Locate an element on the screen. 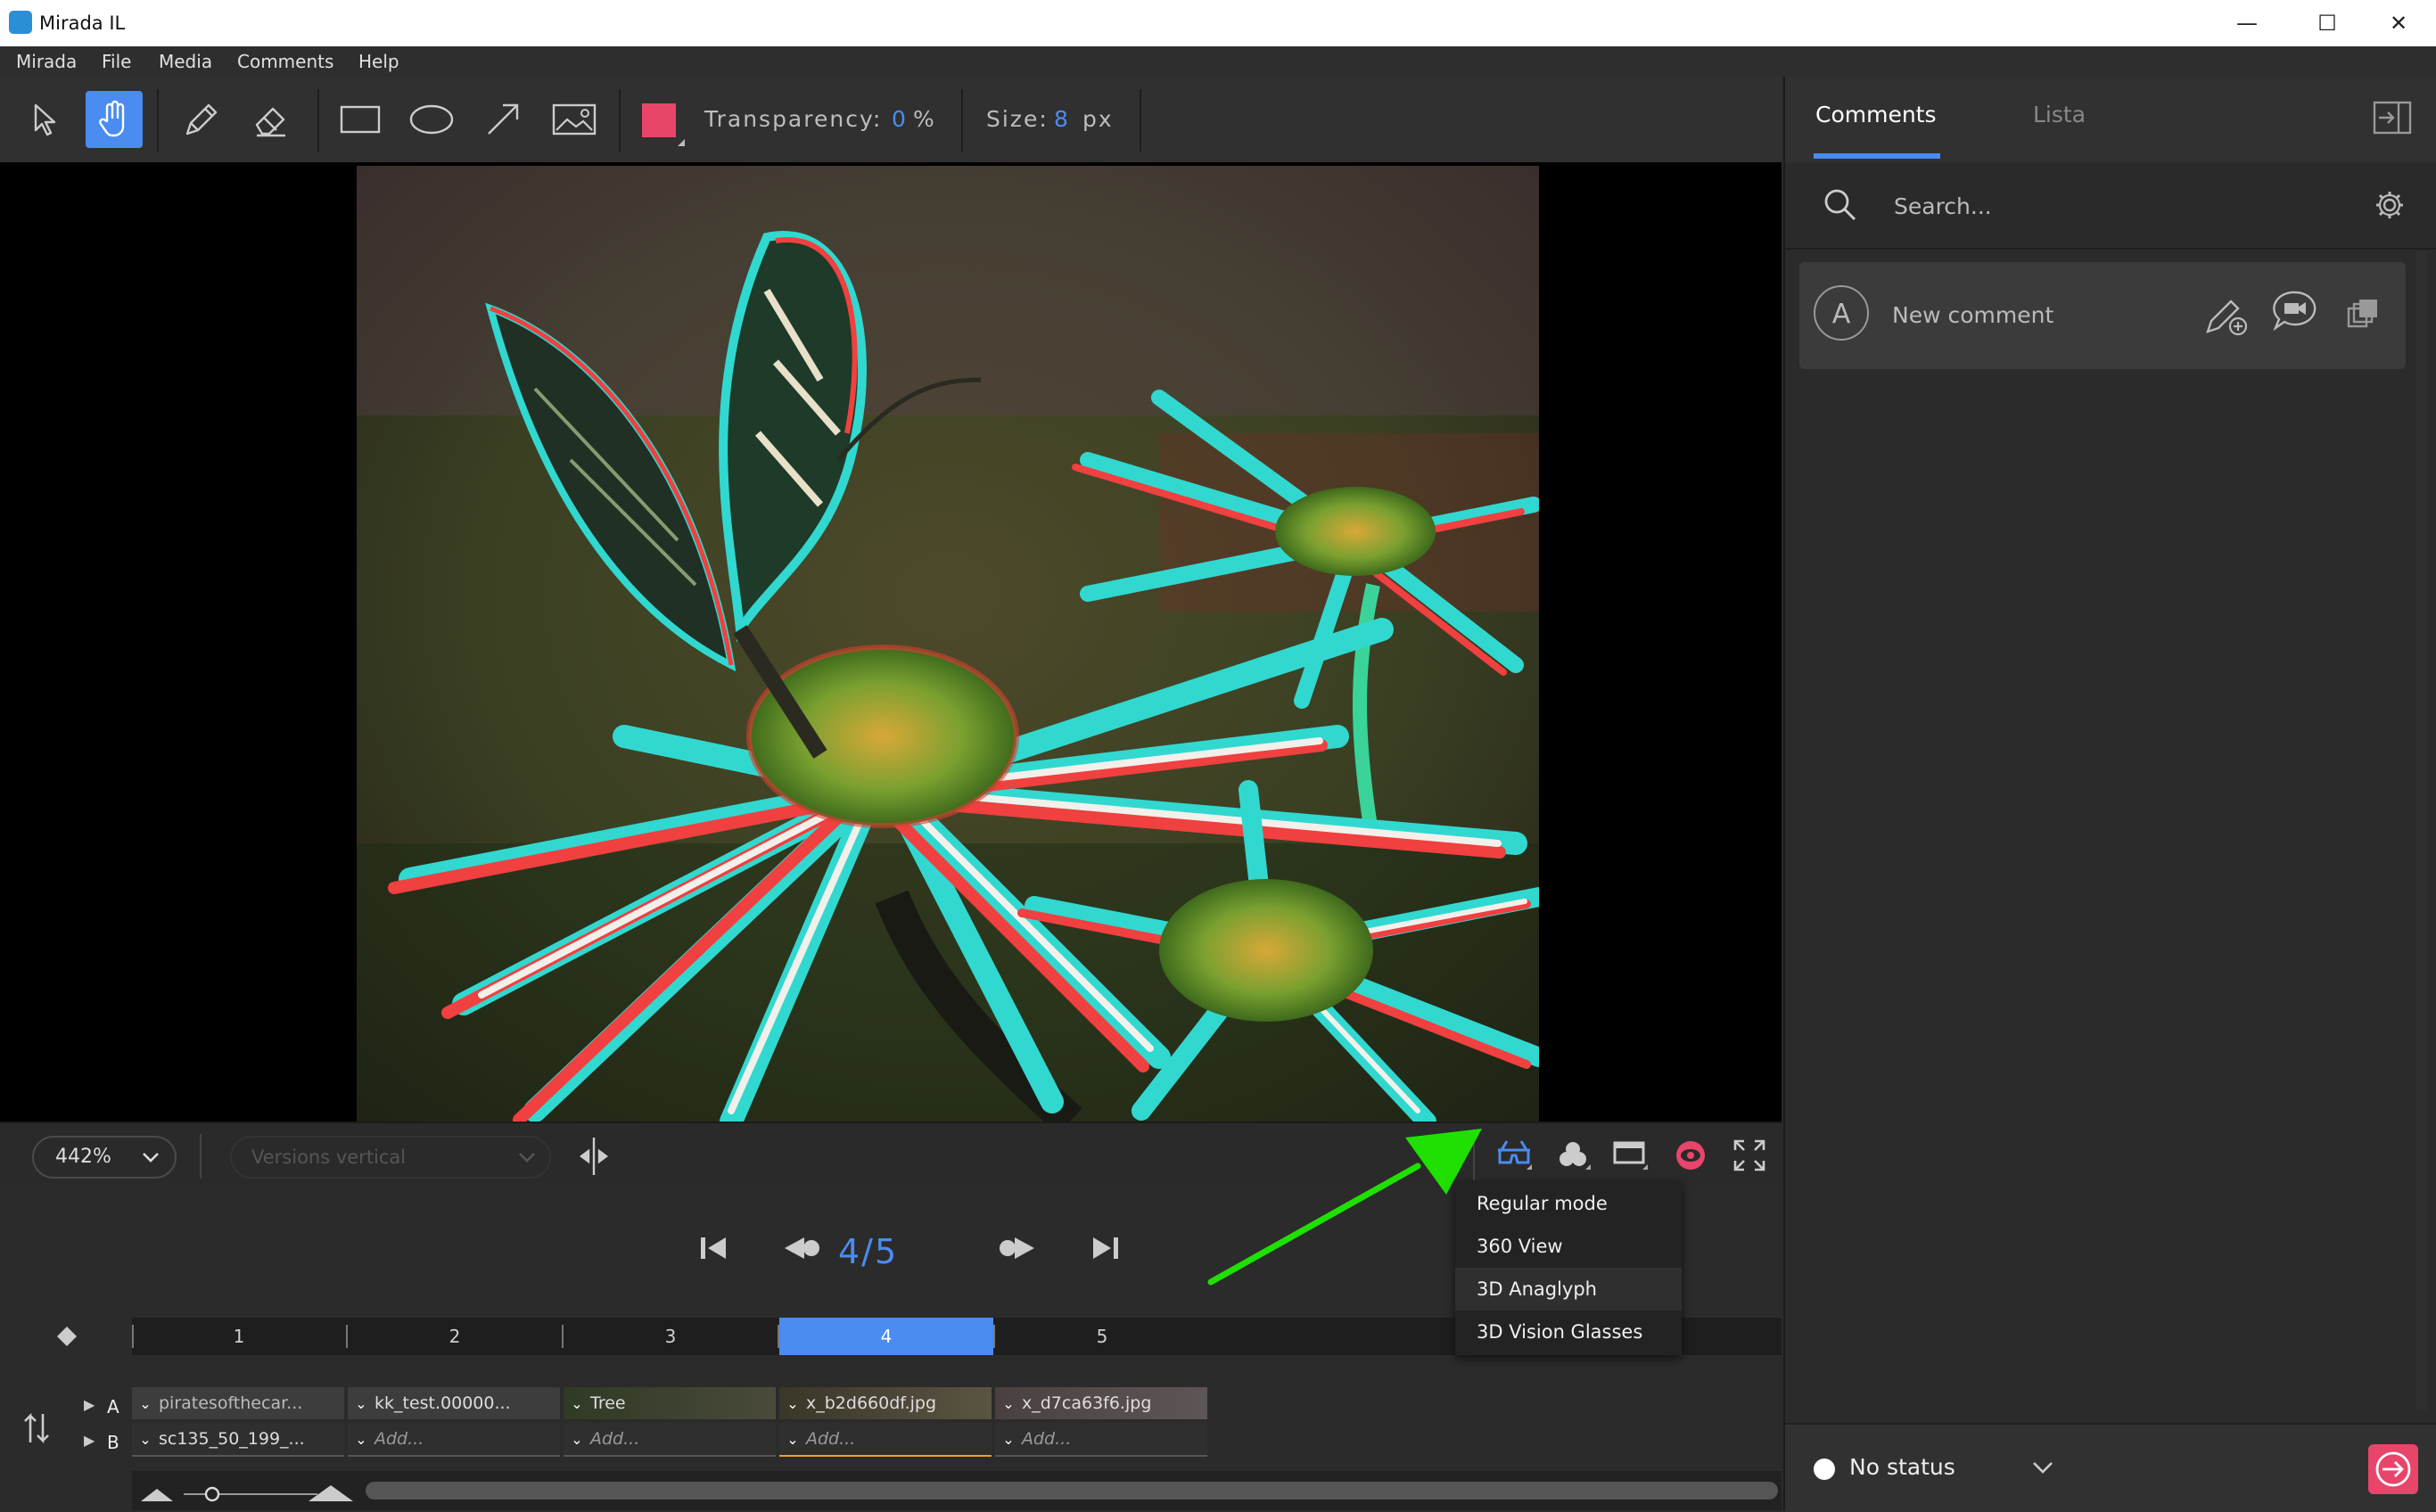  eraser-icon is located at coordinates (270, 122).